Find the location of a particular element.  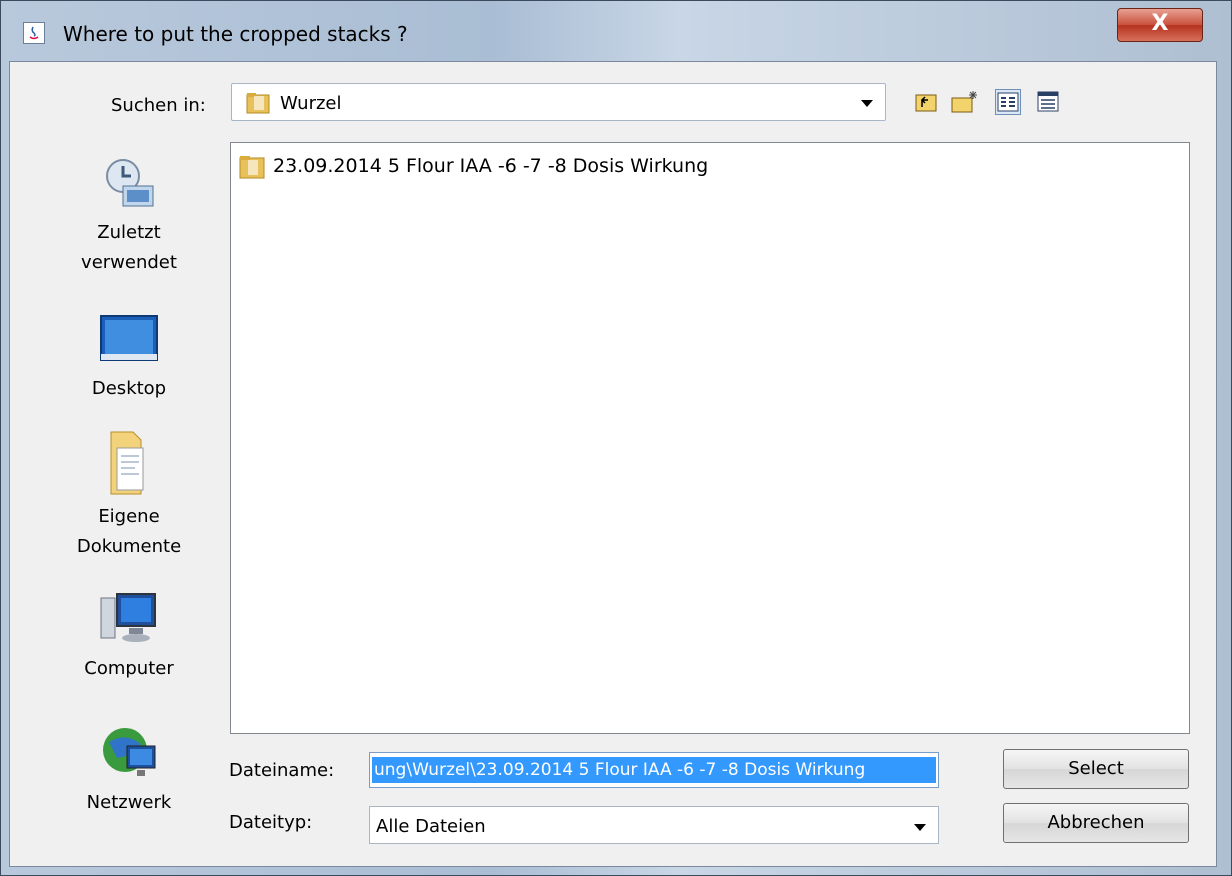

desktop-icon is located at coordinates (129, 343).